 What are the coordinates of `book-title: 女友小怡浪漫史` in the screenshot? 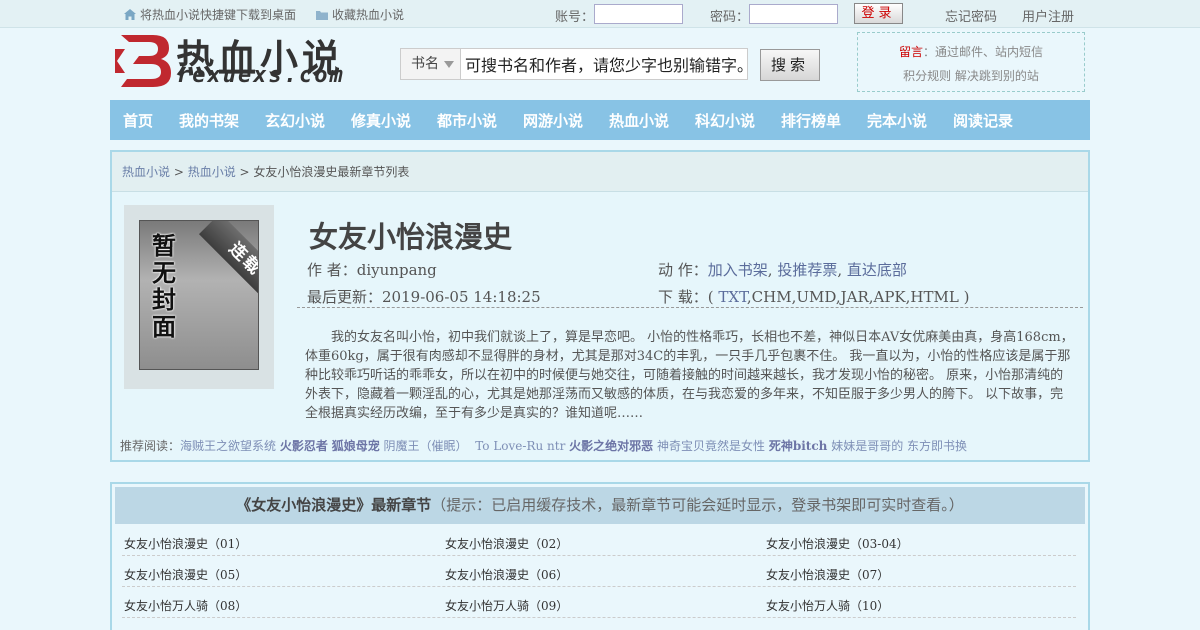 It's located at (411, 237).